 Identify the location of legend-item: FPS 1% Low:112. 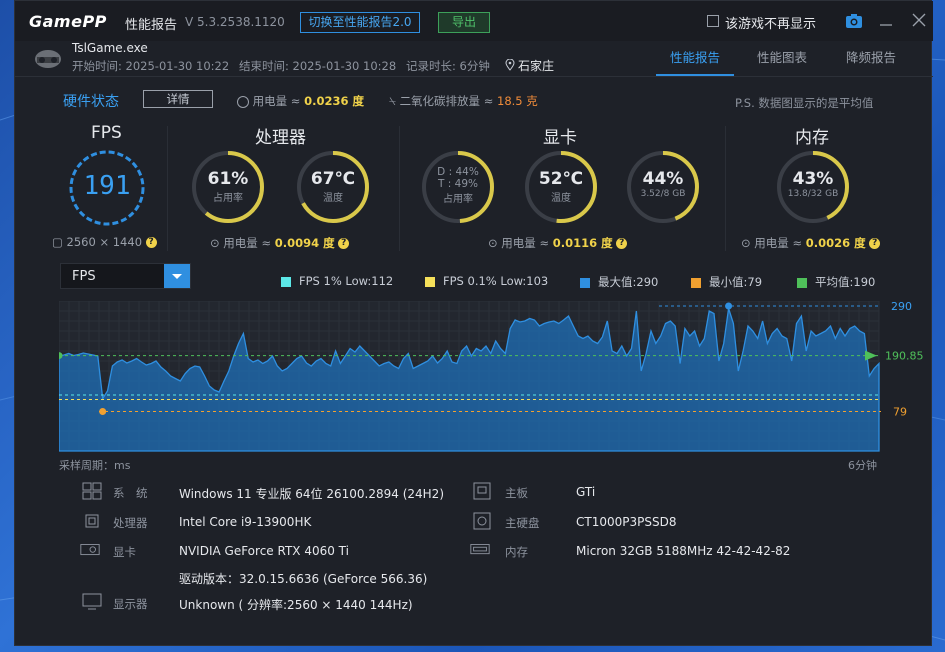
(337, 281).